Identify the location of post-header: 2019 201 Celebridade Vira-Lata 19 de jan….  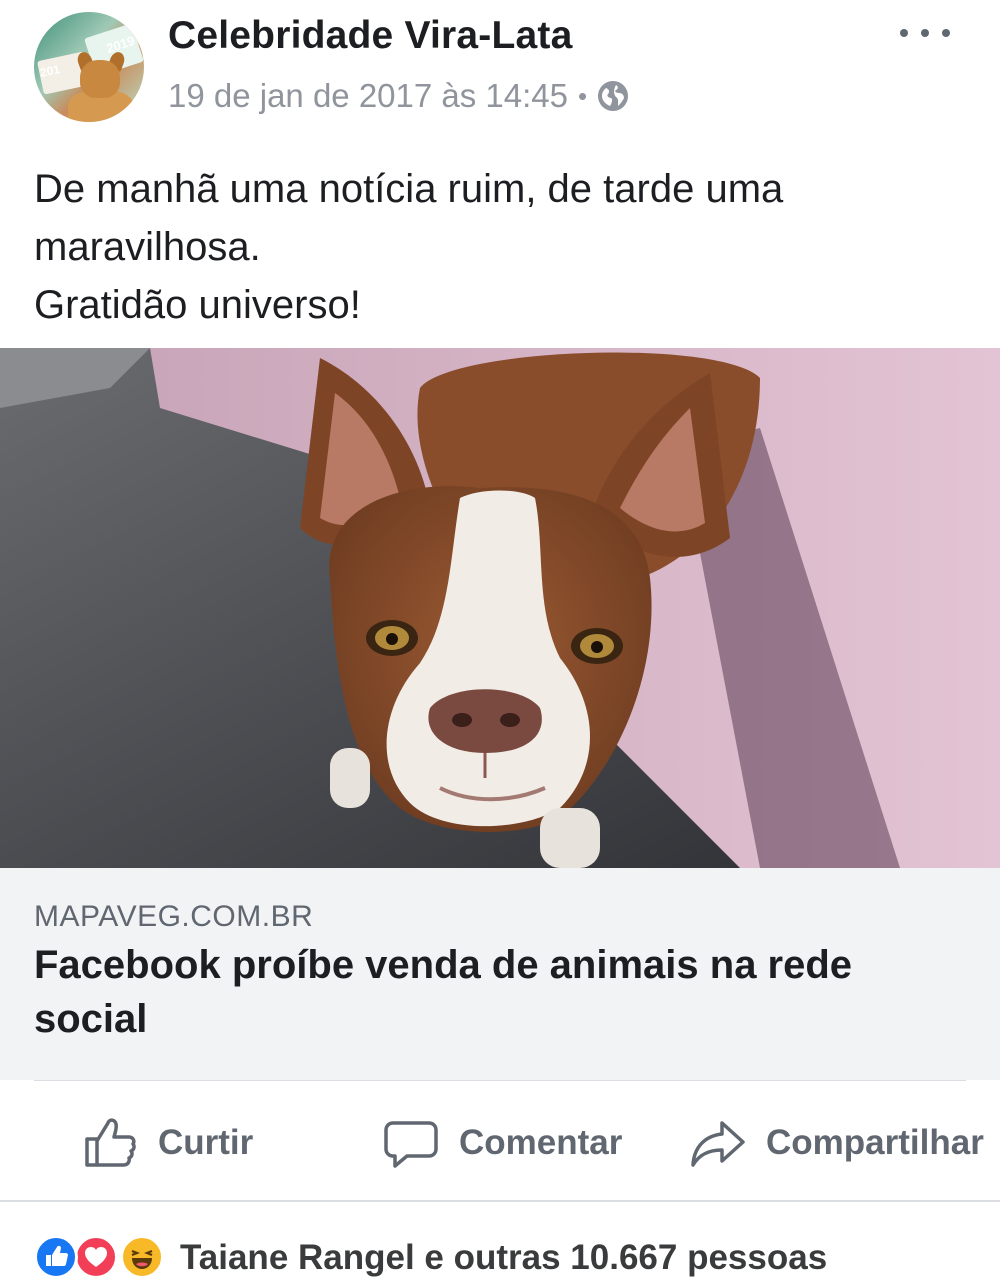
(500, 70).